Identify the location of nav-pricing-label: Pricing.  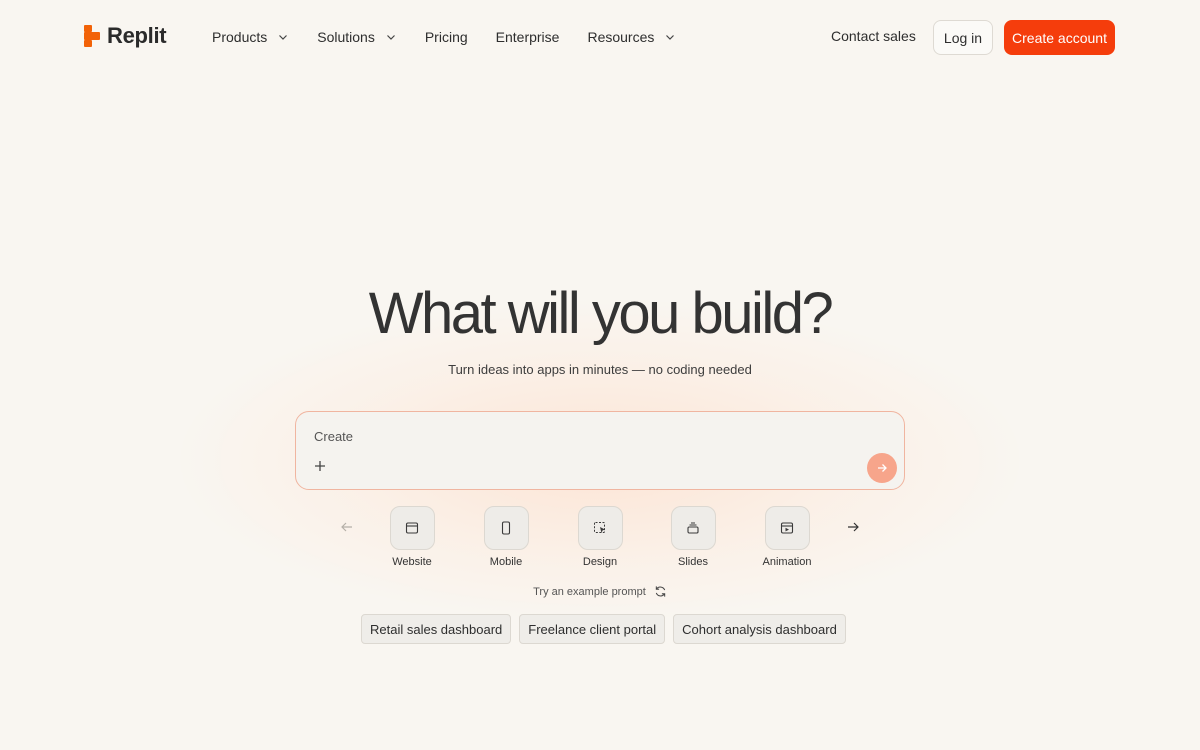
(446, 37).